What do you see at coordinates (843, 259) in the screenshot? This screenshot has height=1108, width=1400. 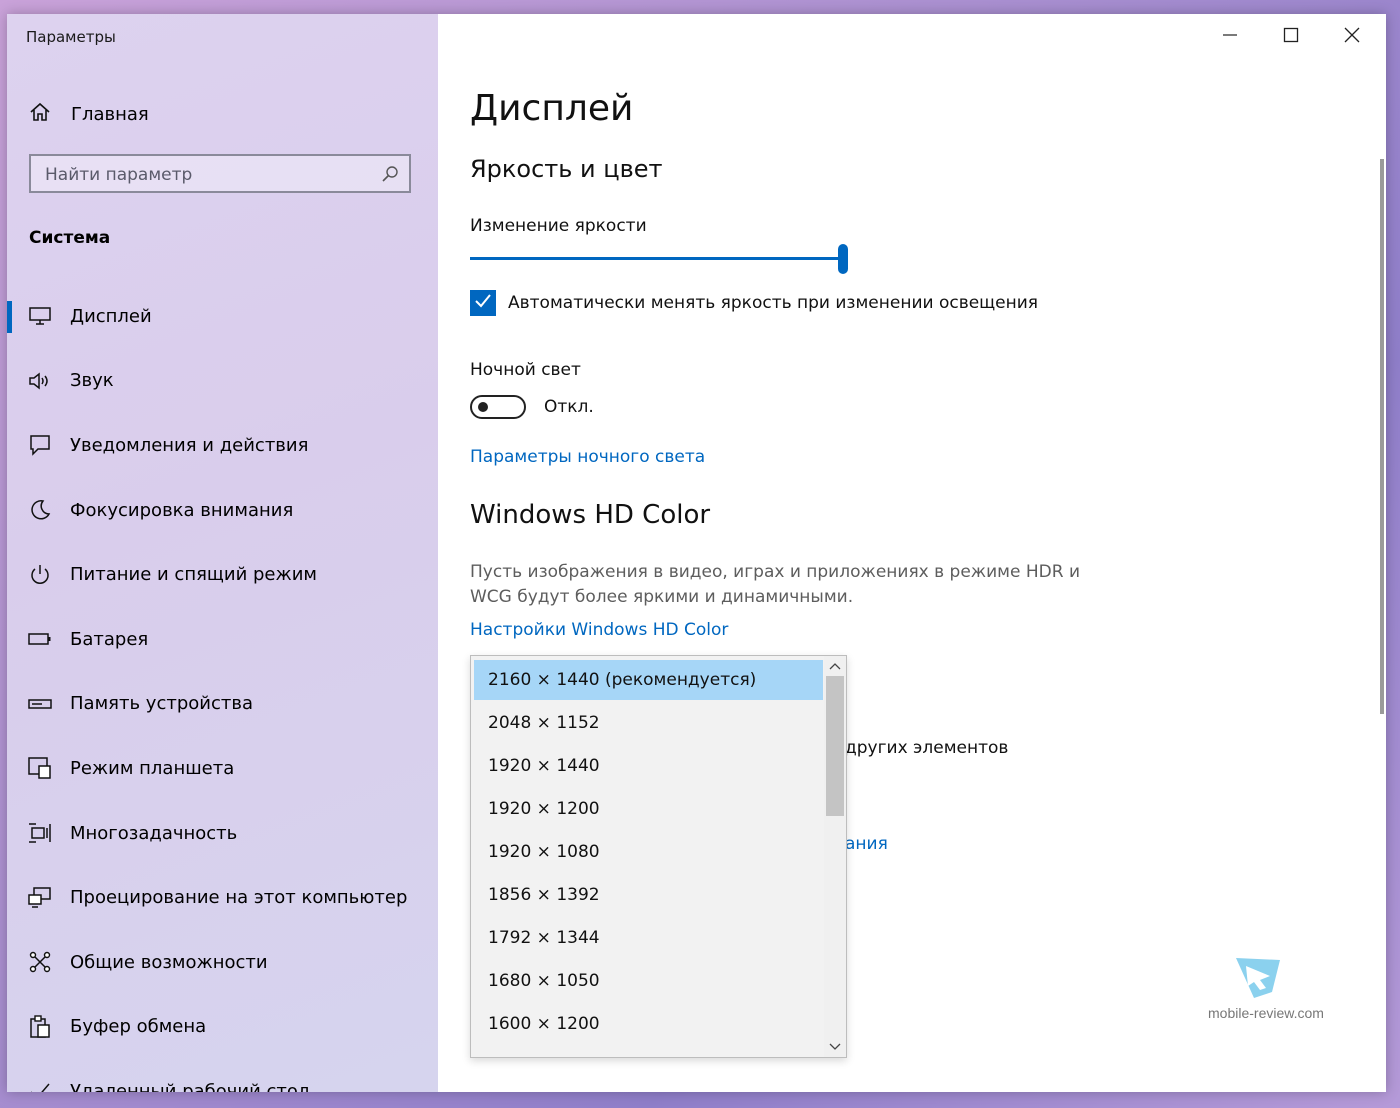 I see `brightness-slider-thumb` at bounding box center [843, 259].